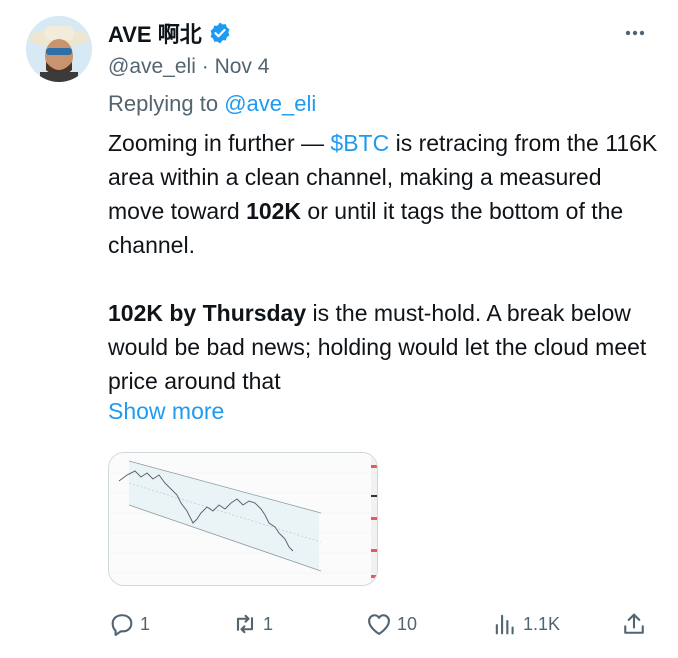 The width and height of the screenshot is (678, 658). Describe the element at coordinates (270, 103) in the screenshot. I see `replying-to-handle: @ave_eli` at that location.